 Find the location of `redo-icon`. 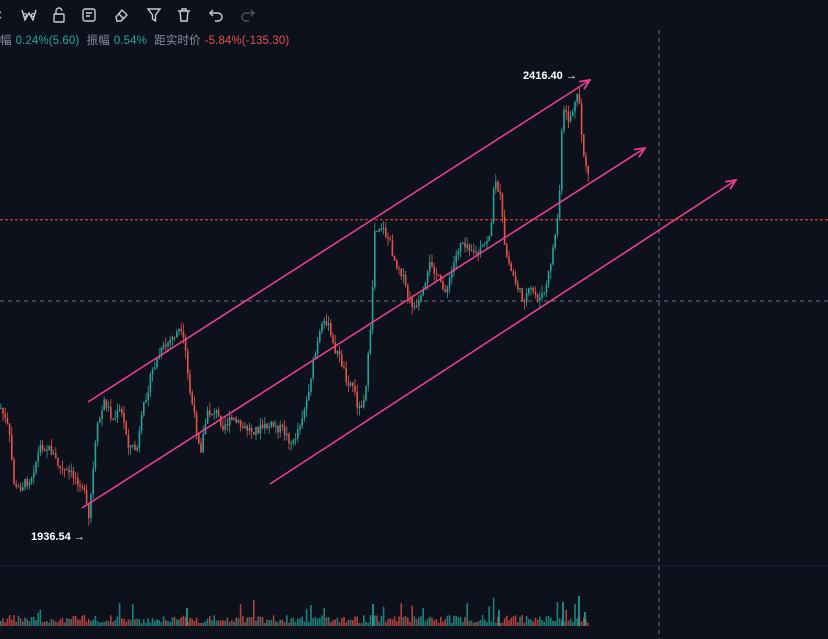

redo-icon is located at coordinates (248, 15).